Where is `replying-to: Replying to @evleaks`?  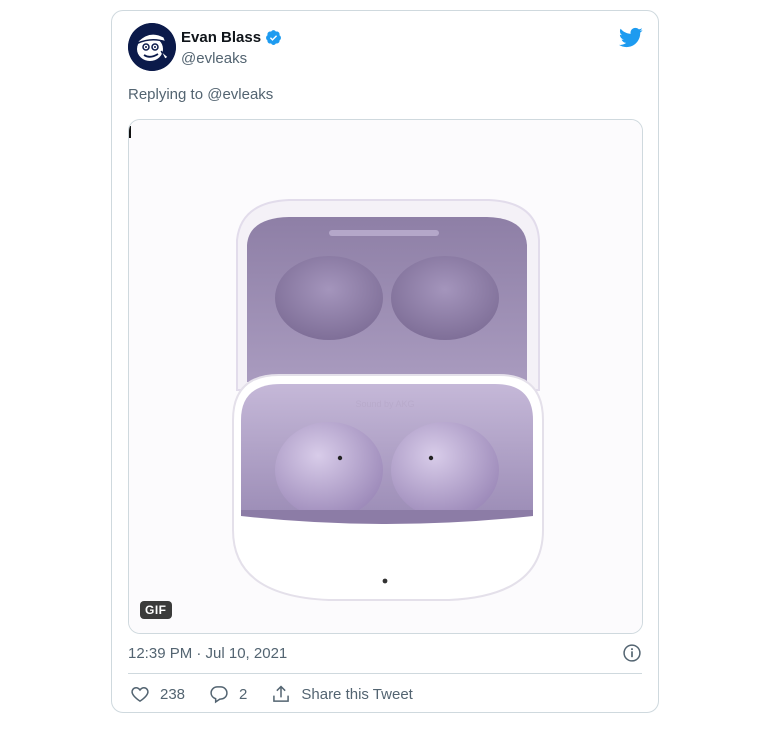
replying-to: Replying to @evleaks is located at coordinates (200, 94).